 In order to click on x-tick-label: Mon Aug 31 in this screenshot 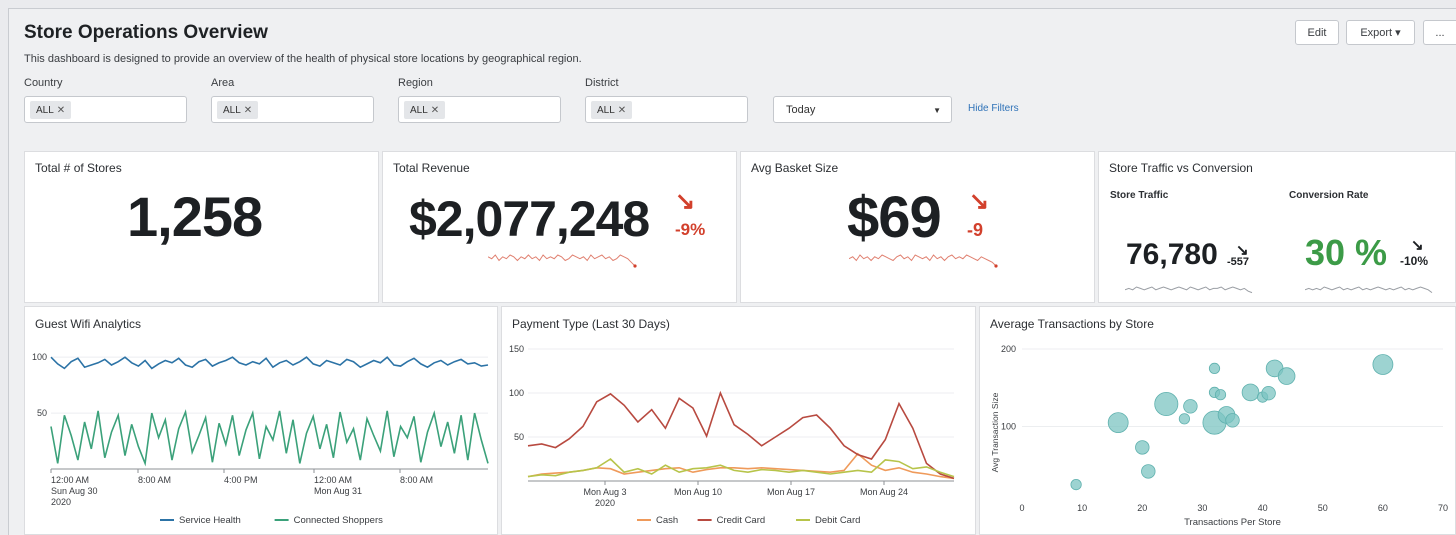, I will do `click(338, 491)`.